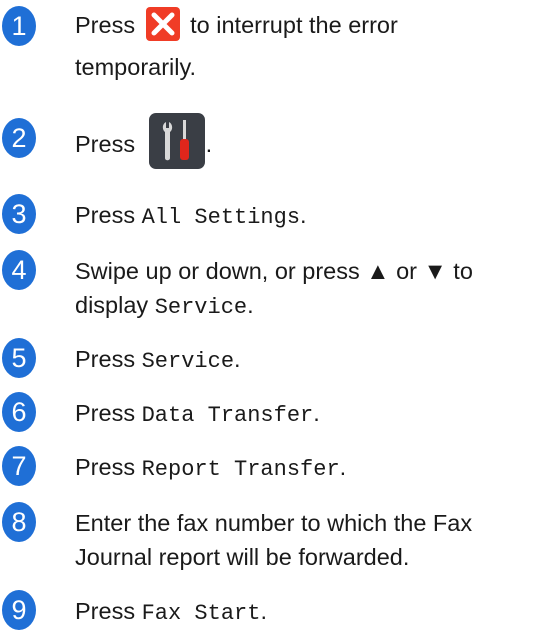 The image size is (536, 638). Describe the element at coordinates (112, 305) in the screenshot. I see `step-prefix: display` at that location.